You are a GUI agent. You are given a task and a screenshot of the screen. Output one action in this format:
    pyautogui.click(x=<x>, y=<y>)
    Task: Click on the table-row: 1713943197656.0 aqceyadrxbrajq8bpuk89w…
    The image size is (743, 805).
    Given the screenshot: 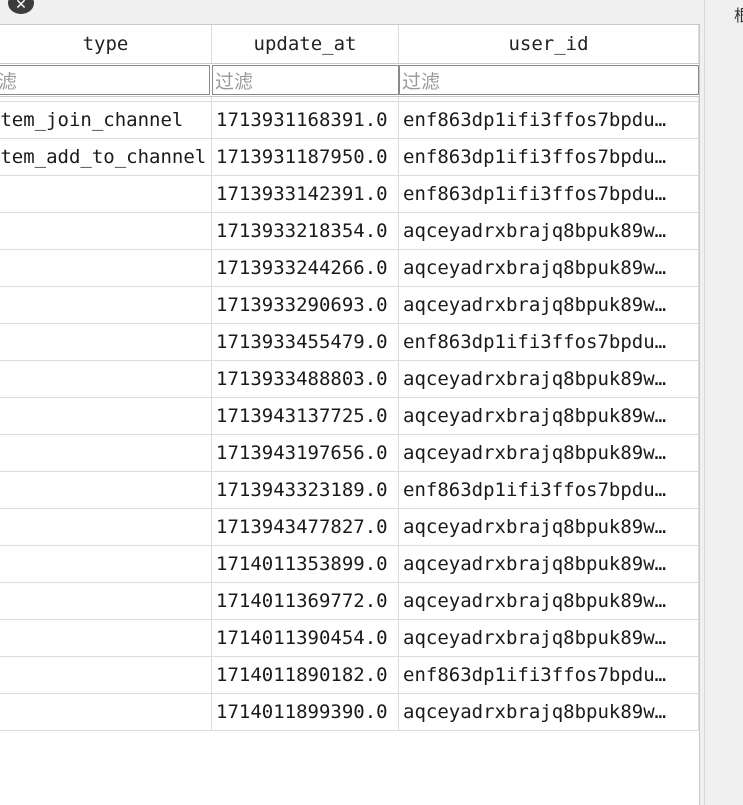 What is the action you would take?
    pyautogui.click(x=350, y=453)
    